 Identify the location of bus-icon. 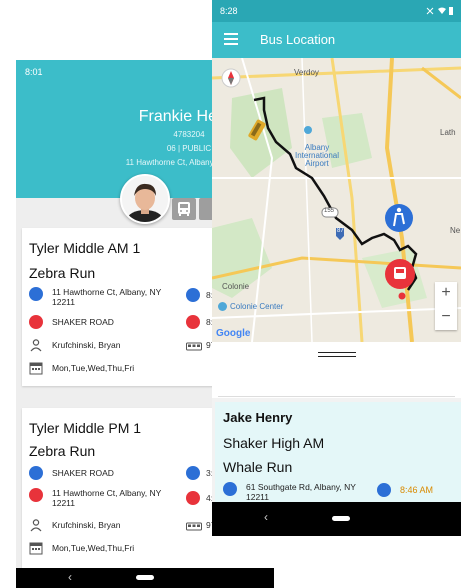
(184, 209).